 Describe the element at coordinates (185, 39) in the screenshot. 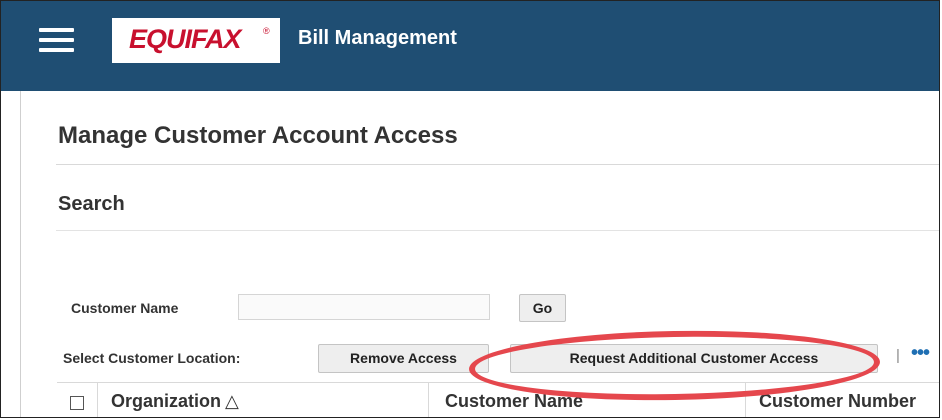

I see `logo-text: EQUIFAX` at that location.